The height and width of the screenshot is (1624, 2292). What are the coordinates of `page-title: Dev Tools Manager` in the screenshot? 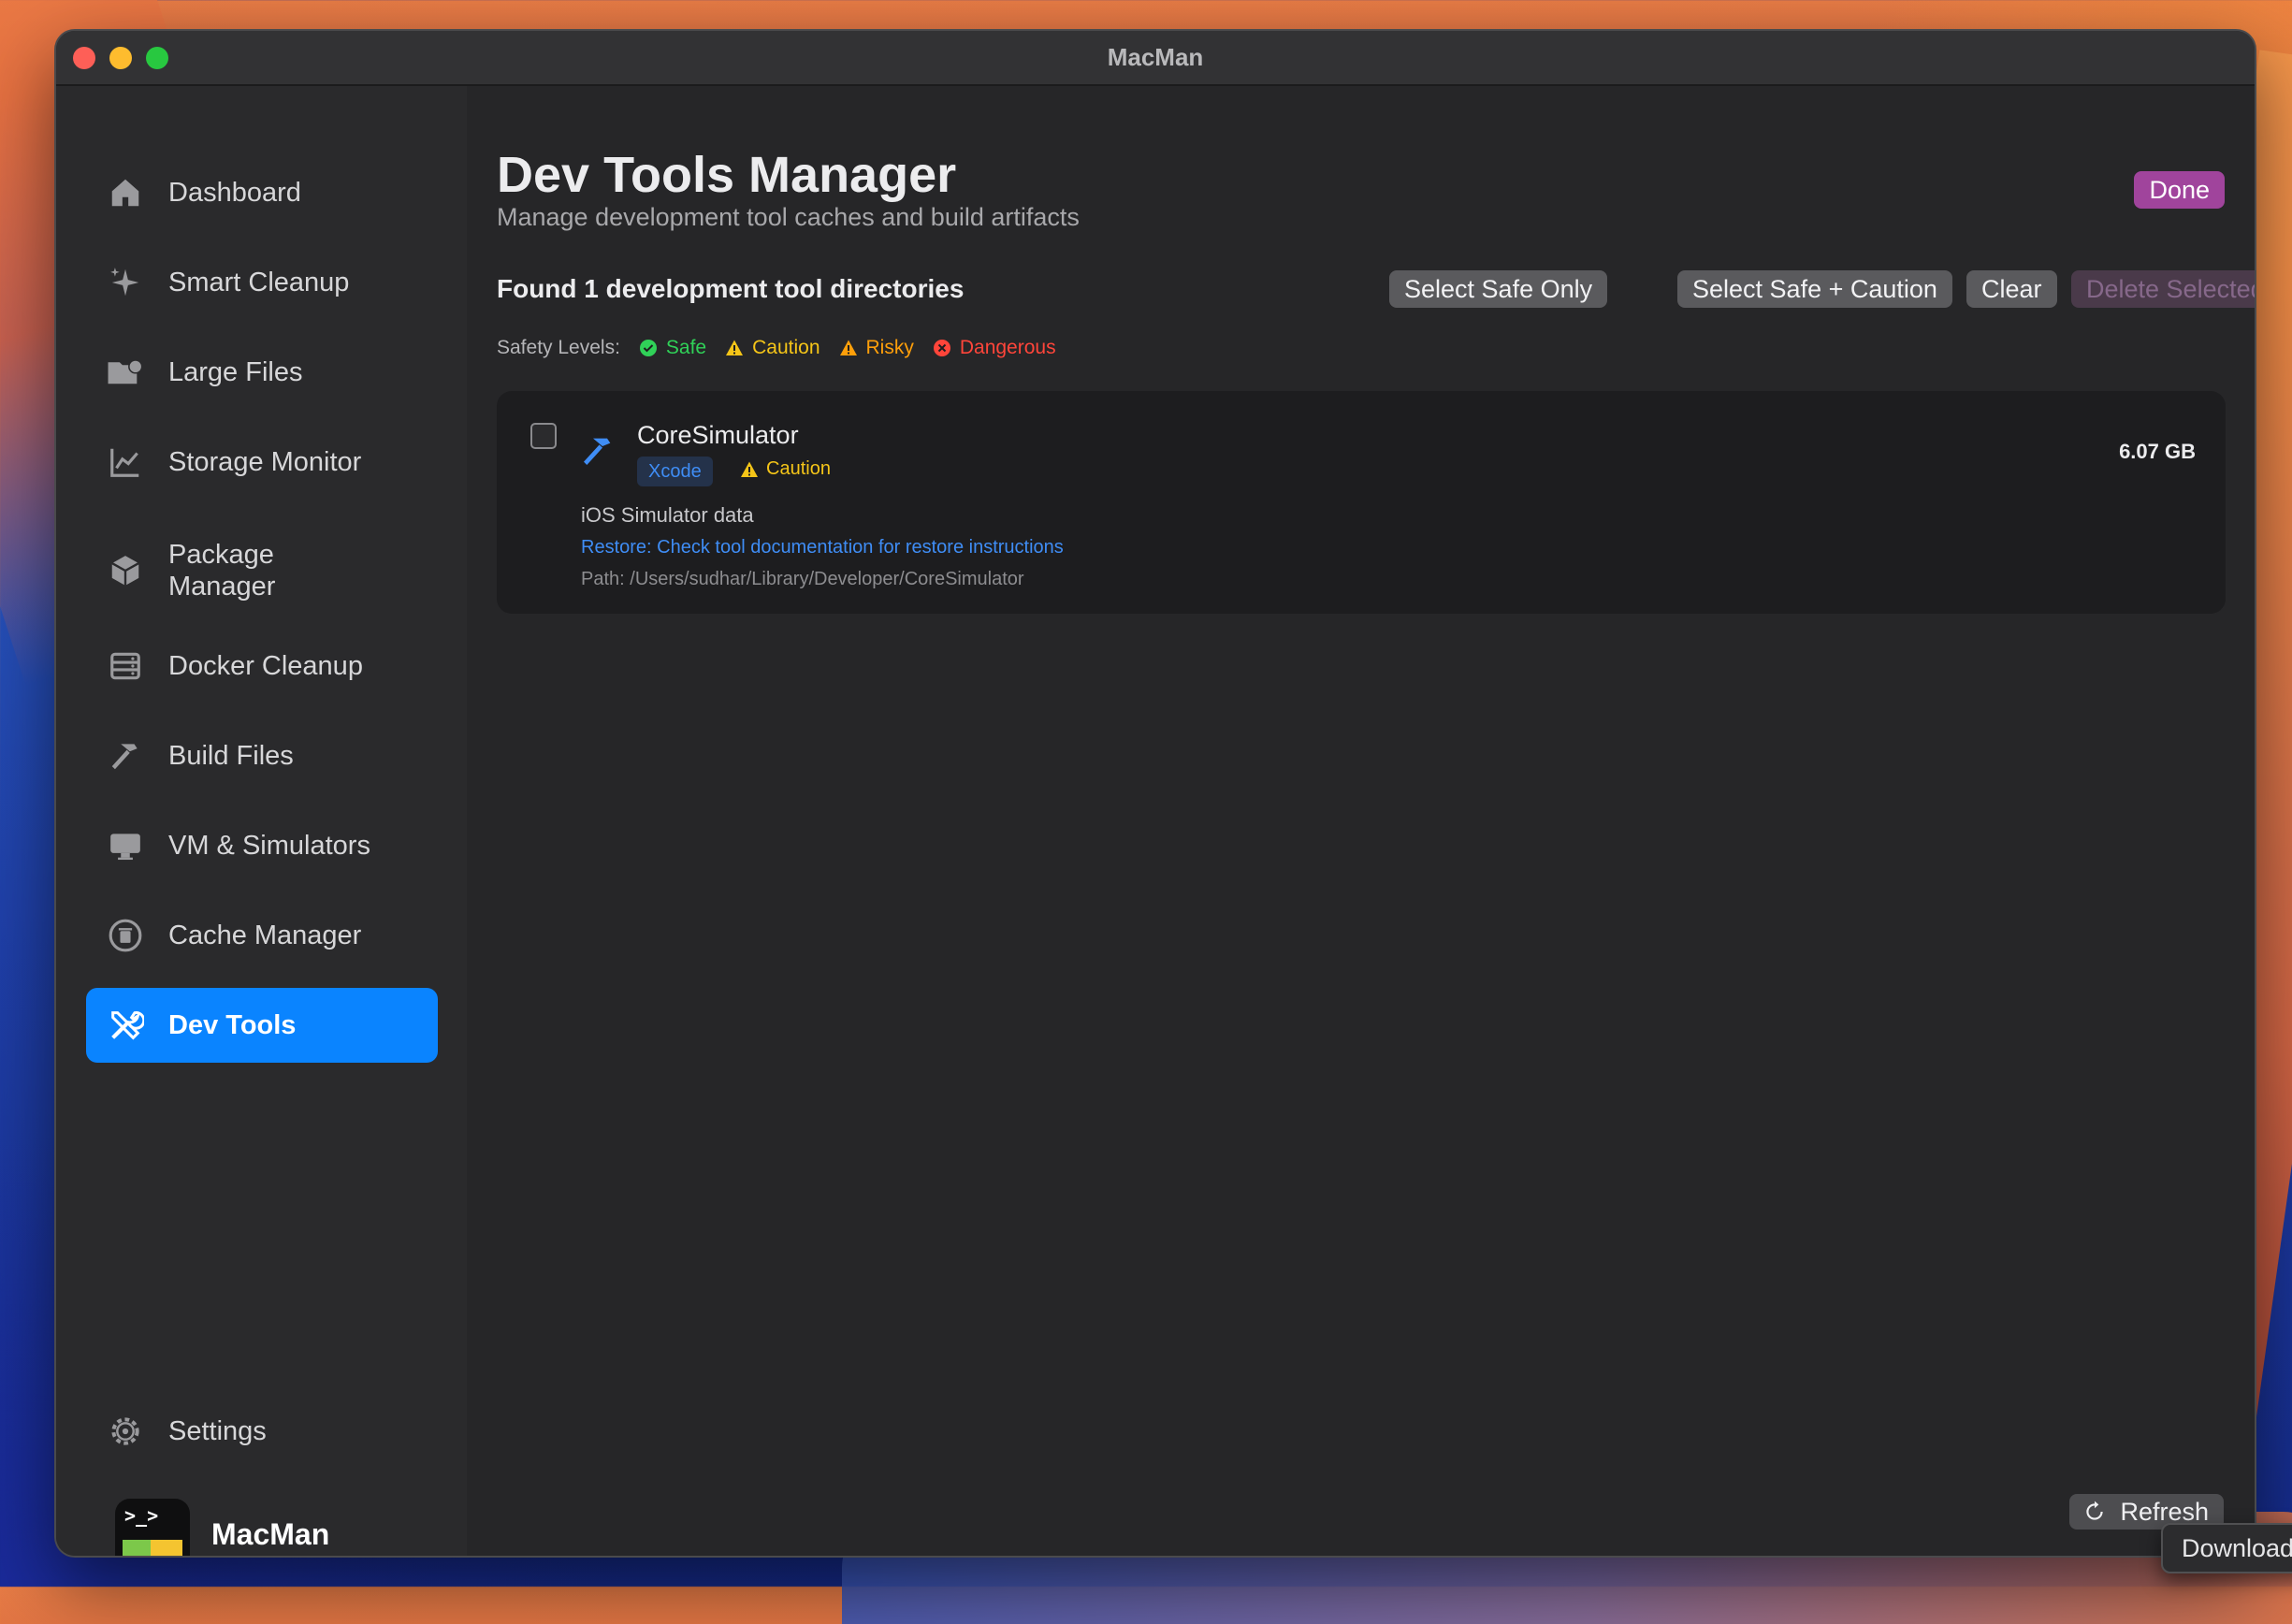 It's located at (727, 175).